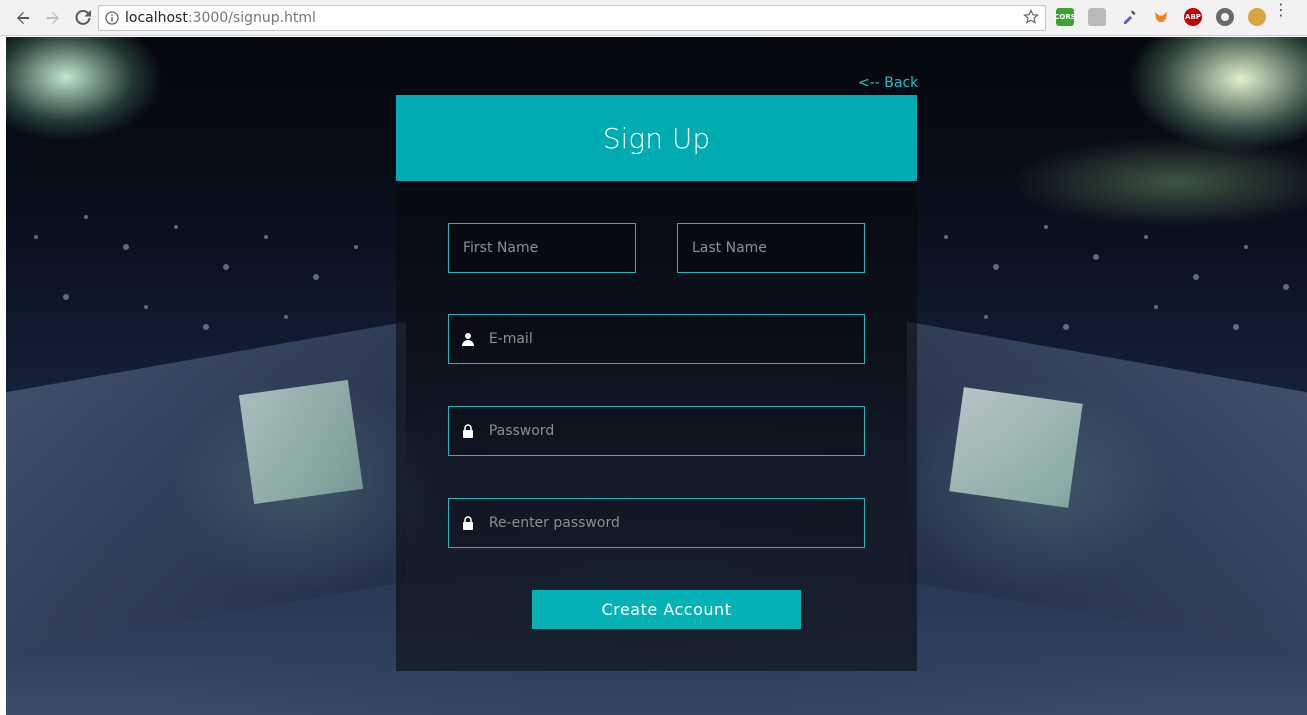 The height and width of the screenshot is (715, 1307). I want to click on bookmark-star-icon, so click(1031, 19).